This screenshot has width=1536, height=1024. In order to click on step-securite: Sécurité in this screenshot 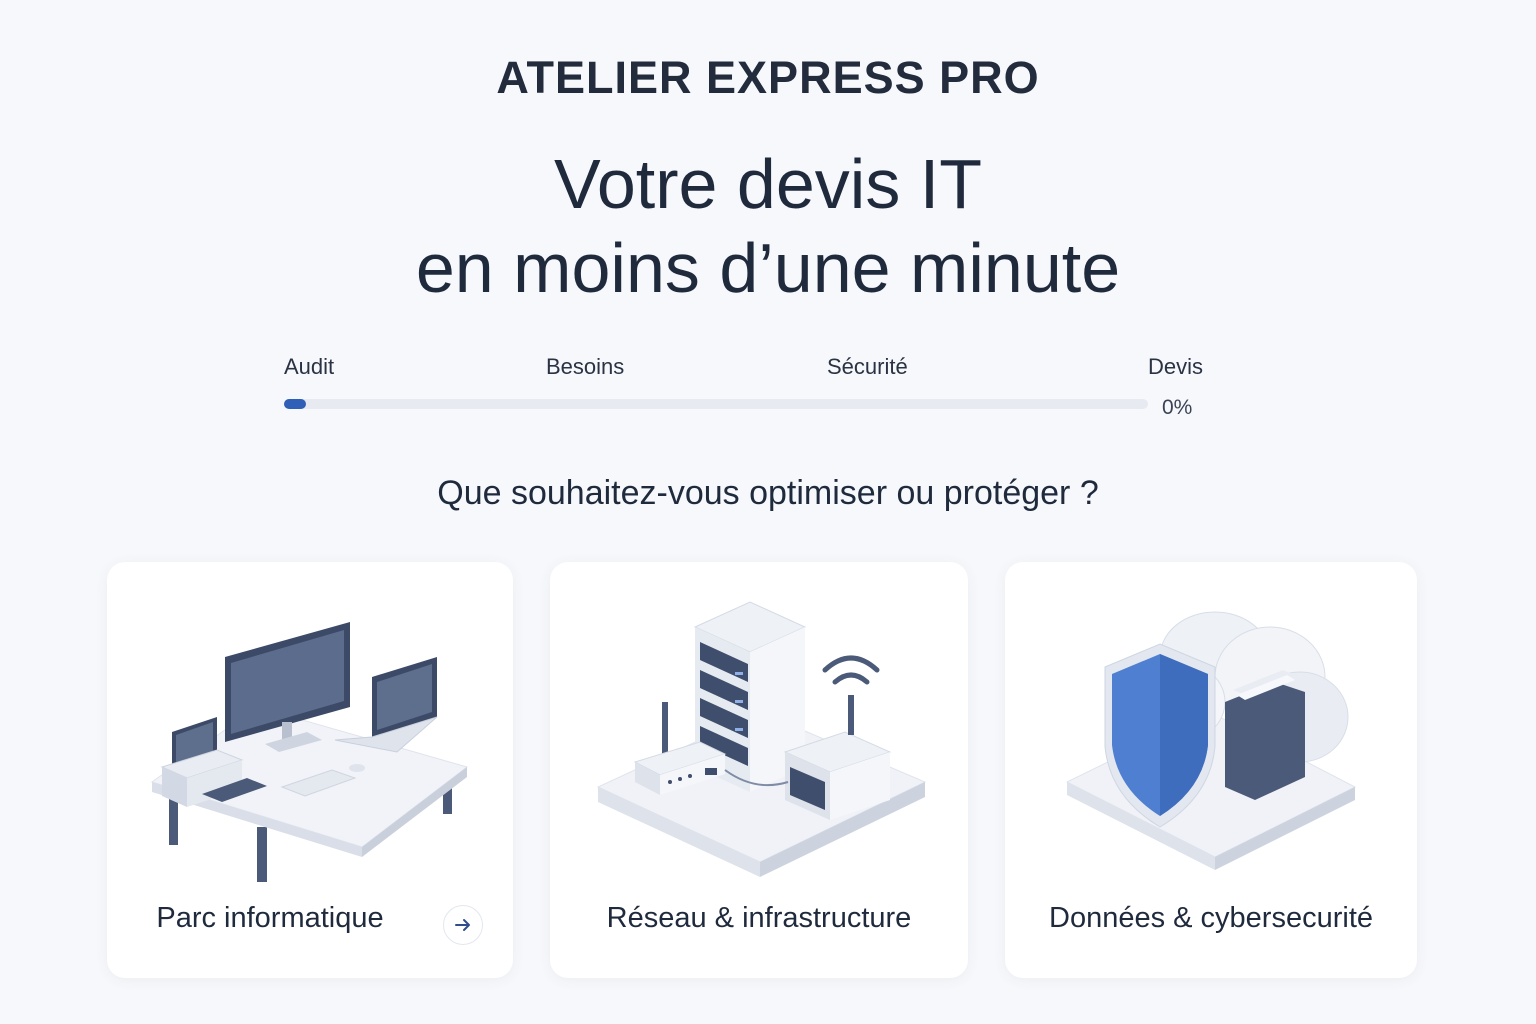, I will do `click(867, 366)`.